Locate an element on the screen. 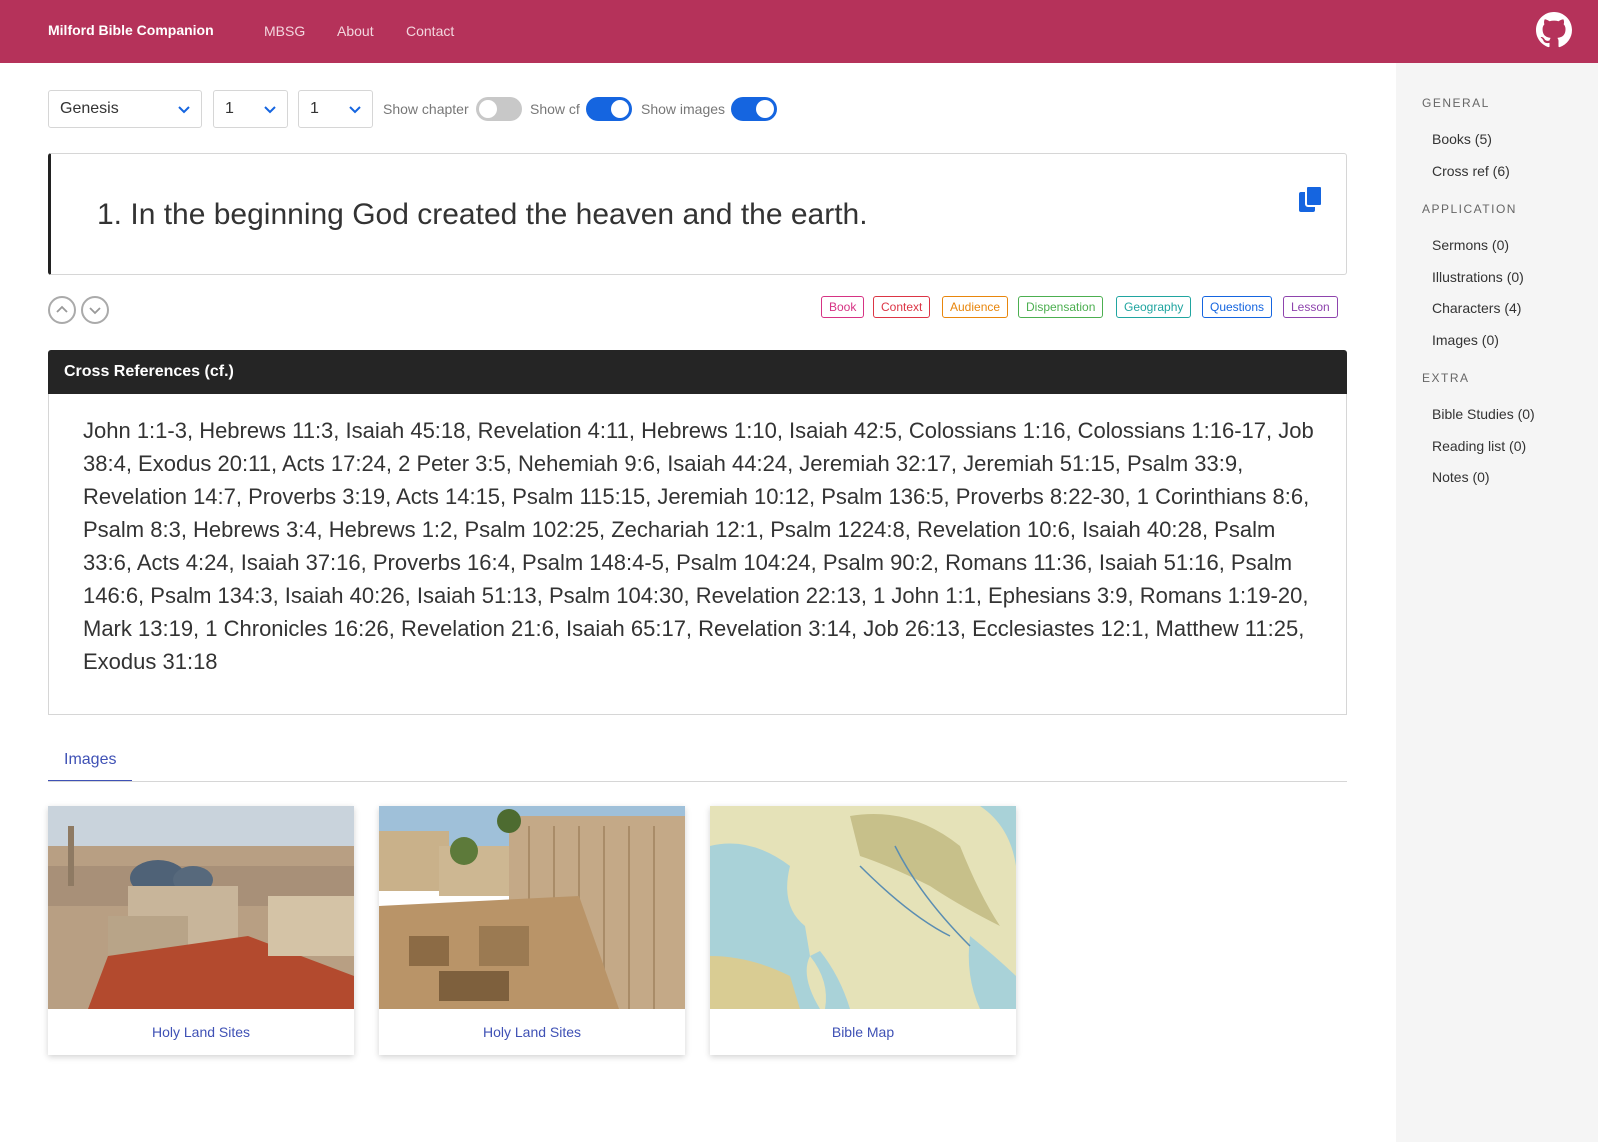 The height and width of the screenshot is (1142, 1608). show-cf-toggle is located at coordinates (609, 109).